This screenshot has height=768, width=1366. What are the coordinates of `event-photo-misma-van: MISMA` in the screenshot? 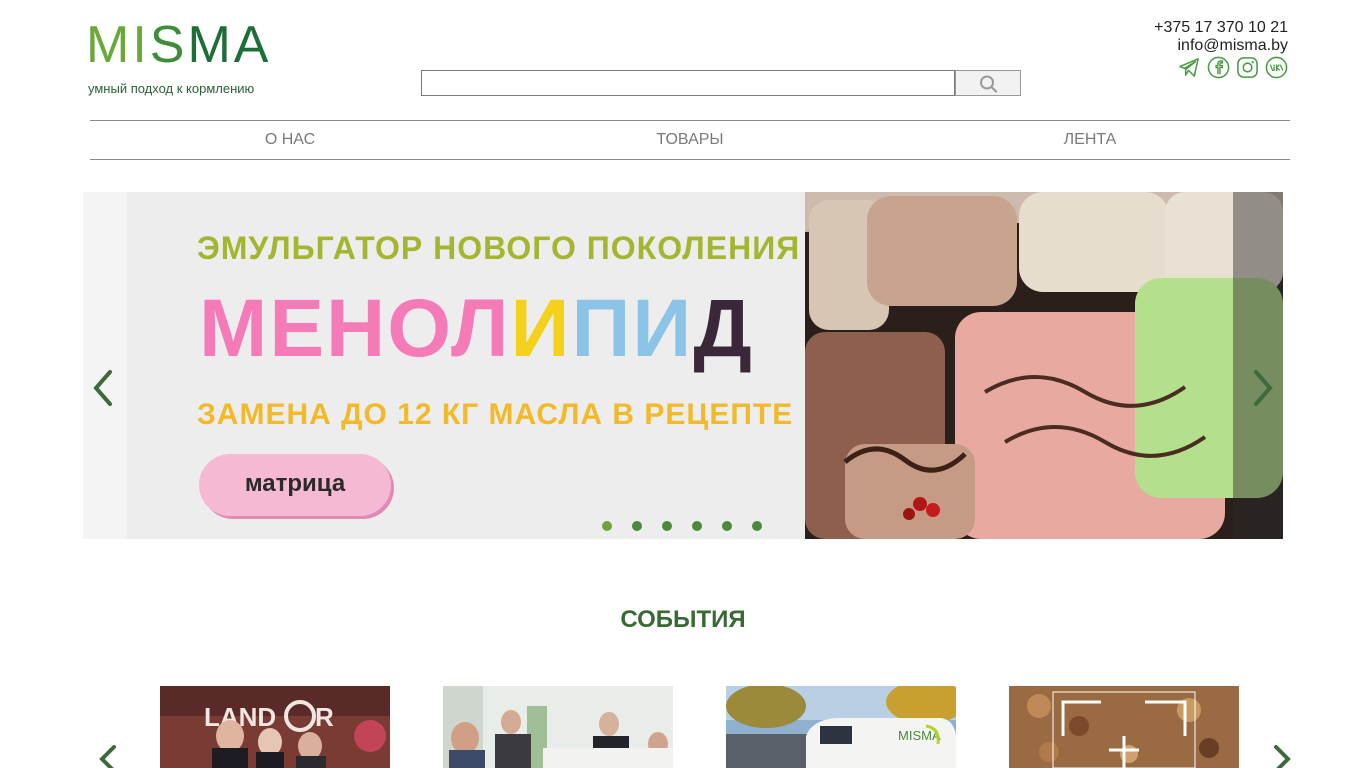 It's located at (841, 727).